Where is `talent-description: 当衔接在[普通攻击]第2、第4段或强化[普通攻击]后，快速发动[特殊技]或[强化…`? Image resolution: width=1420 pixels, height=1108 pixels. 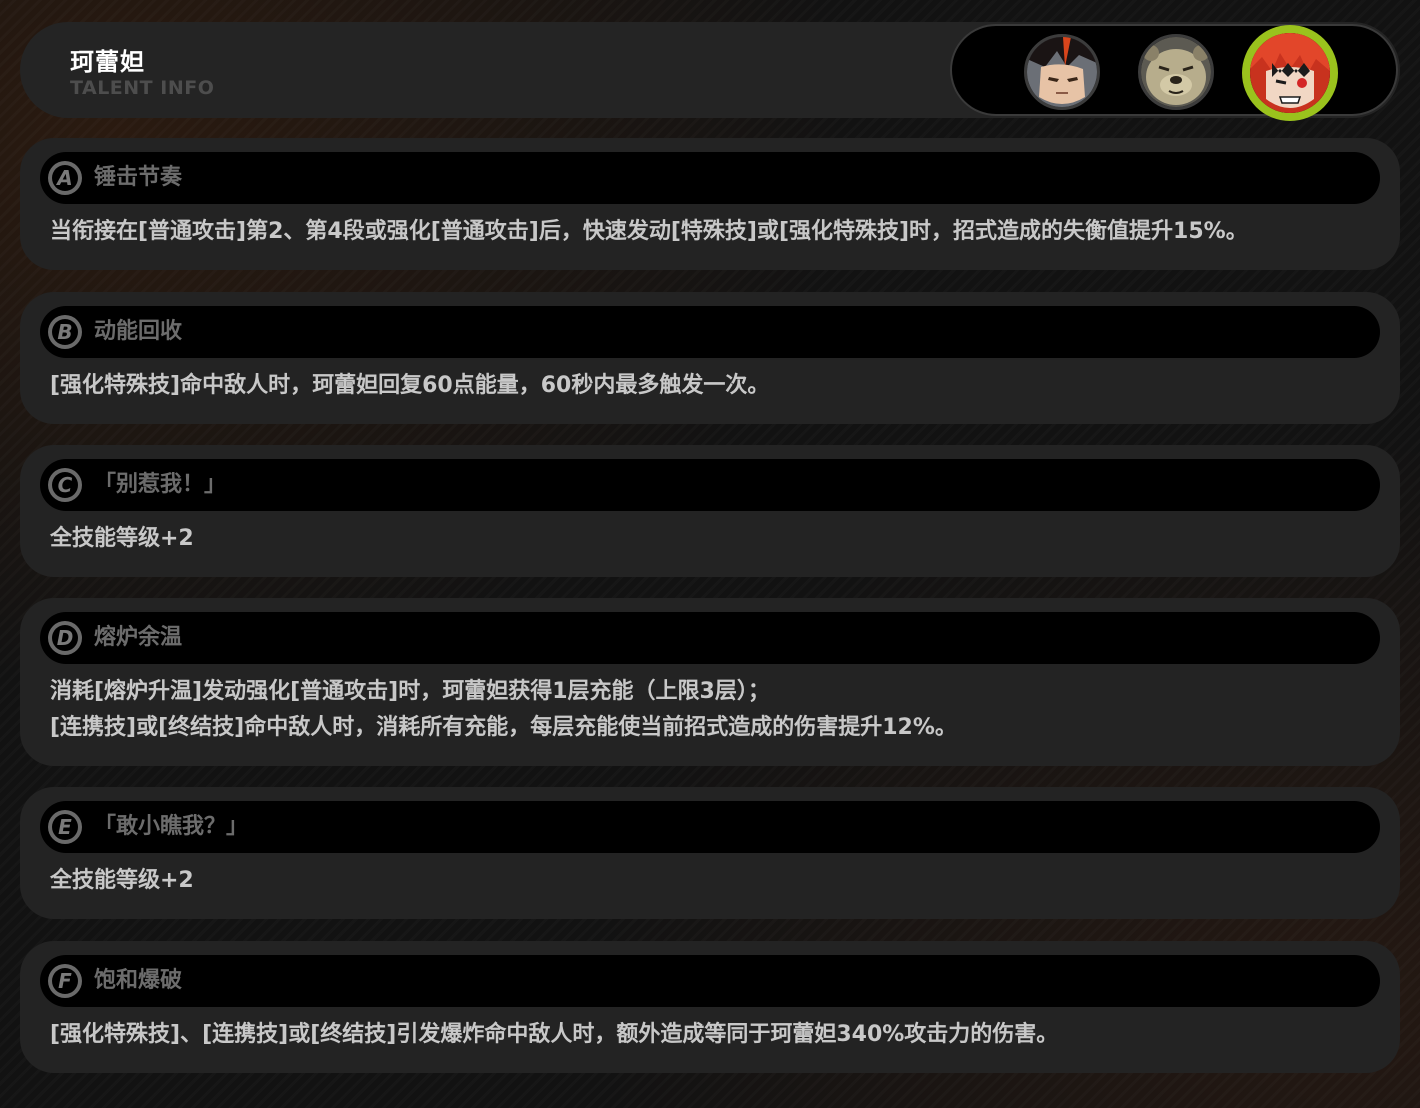
talent-description: 当衔接在[普通攻击]第2、第4段或强化[普通攻击]后，快速发动[特殊技]或[强化… is located at coordinates (649, 231).